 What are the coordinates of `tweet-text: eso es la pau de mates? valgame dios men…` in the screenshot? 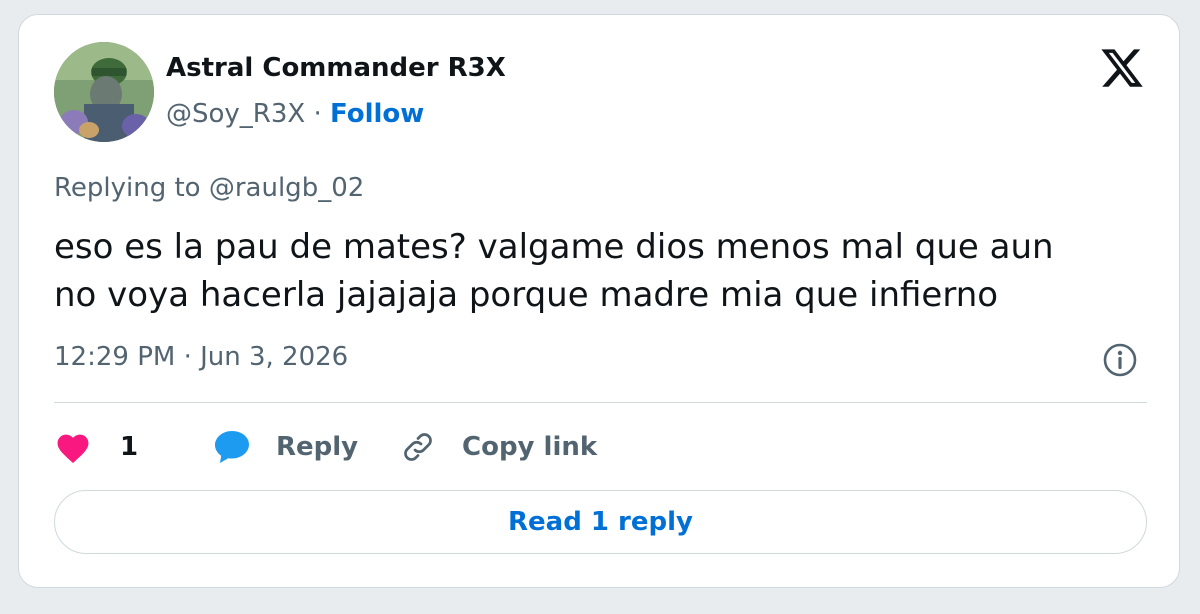 It's located at (604, 271).